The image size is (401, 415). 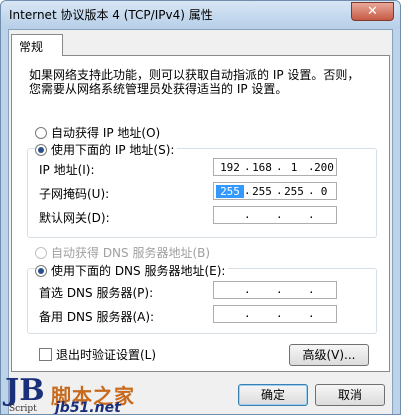 What do you see at coordinates (194, 75) in the screenshot?
I see `intro-line-1: 如果网络支持此功能，则可以获取自动指派的 IP 设置。否则，` at bounding box center [194, 75].